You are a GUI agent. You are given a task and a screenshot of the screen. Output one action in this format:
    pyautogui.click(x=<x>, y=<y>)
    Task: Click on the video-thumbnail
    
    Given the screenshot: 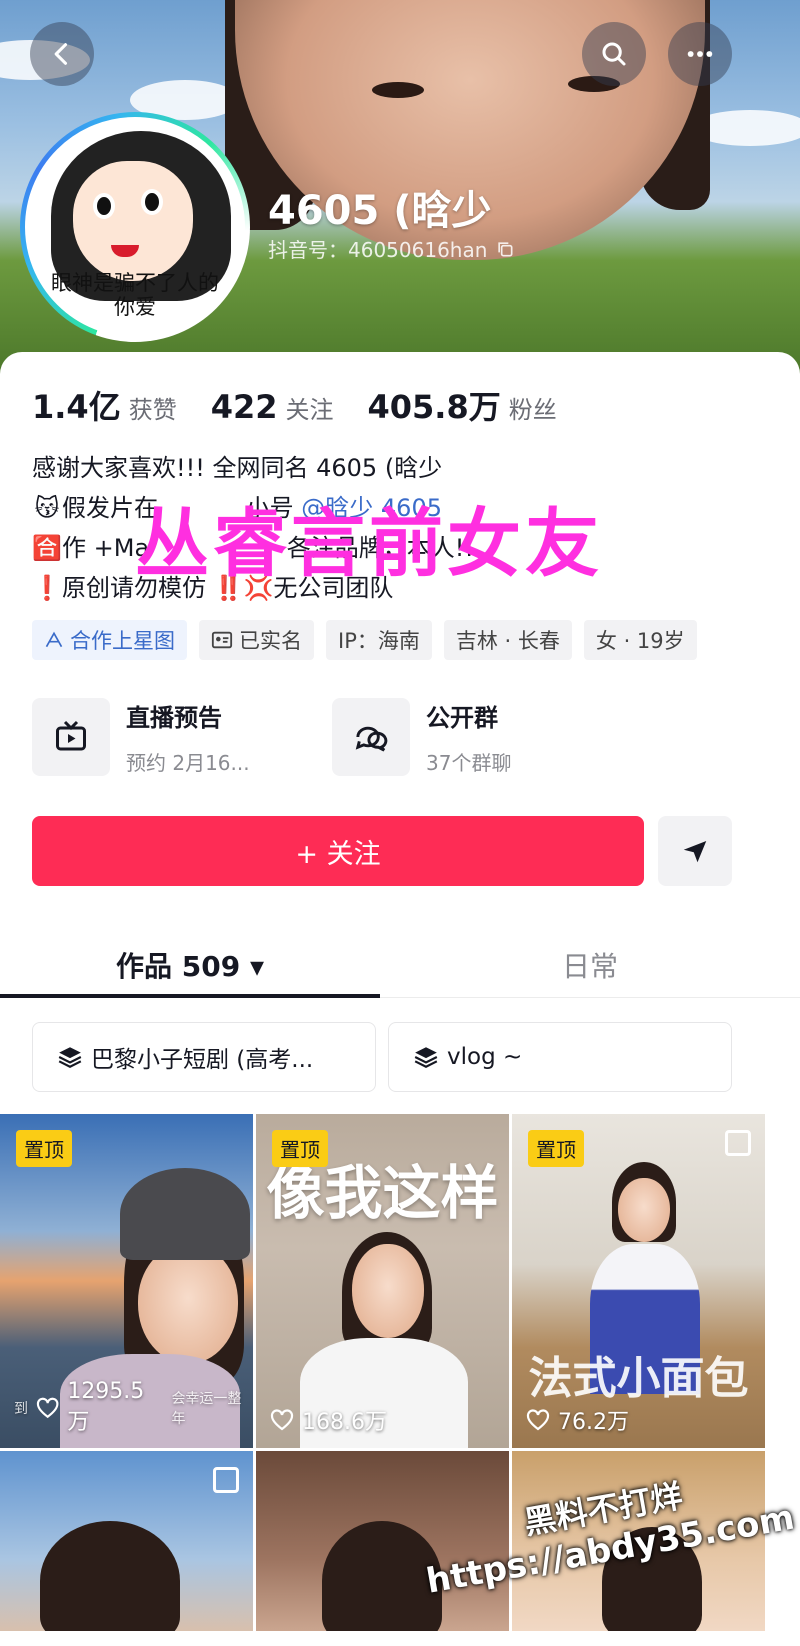 What is the action you would take?
    pyautogui.click(x=126, y=1541)
    